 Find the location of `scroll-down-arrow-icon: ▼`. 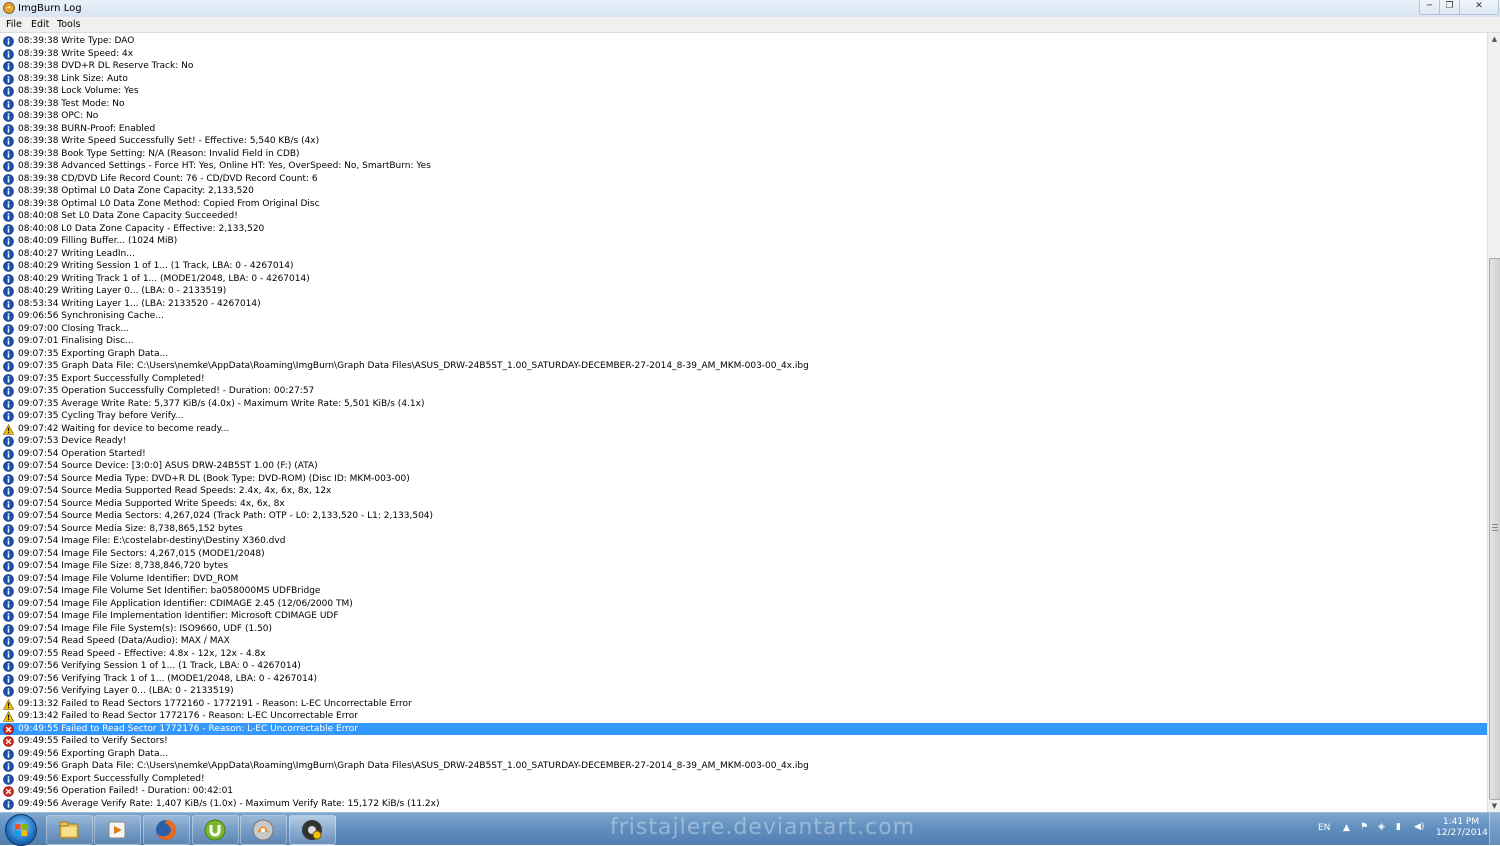

scroll-down-arrow-icon: ▼ is located at coordinates (1494, 806).